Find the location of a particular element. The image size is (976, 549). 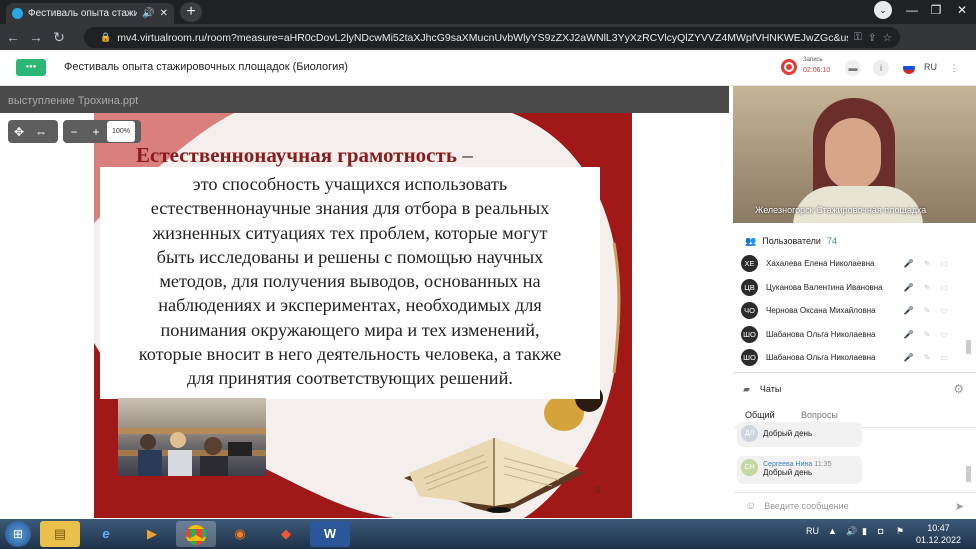

language-selector: RU is located at coordinates (930, 67).